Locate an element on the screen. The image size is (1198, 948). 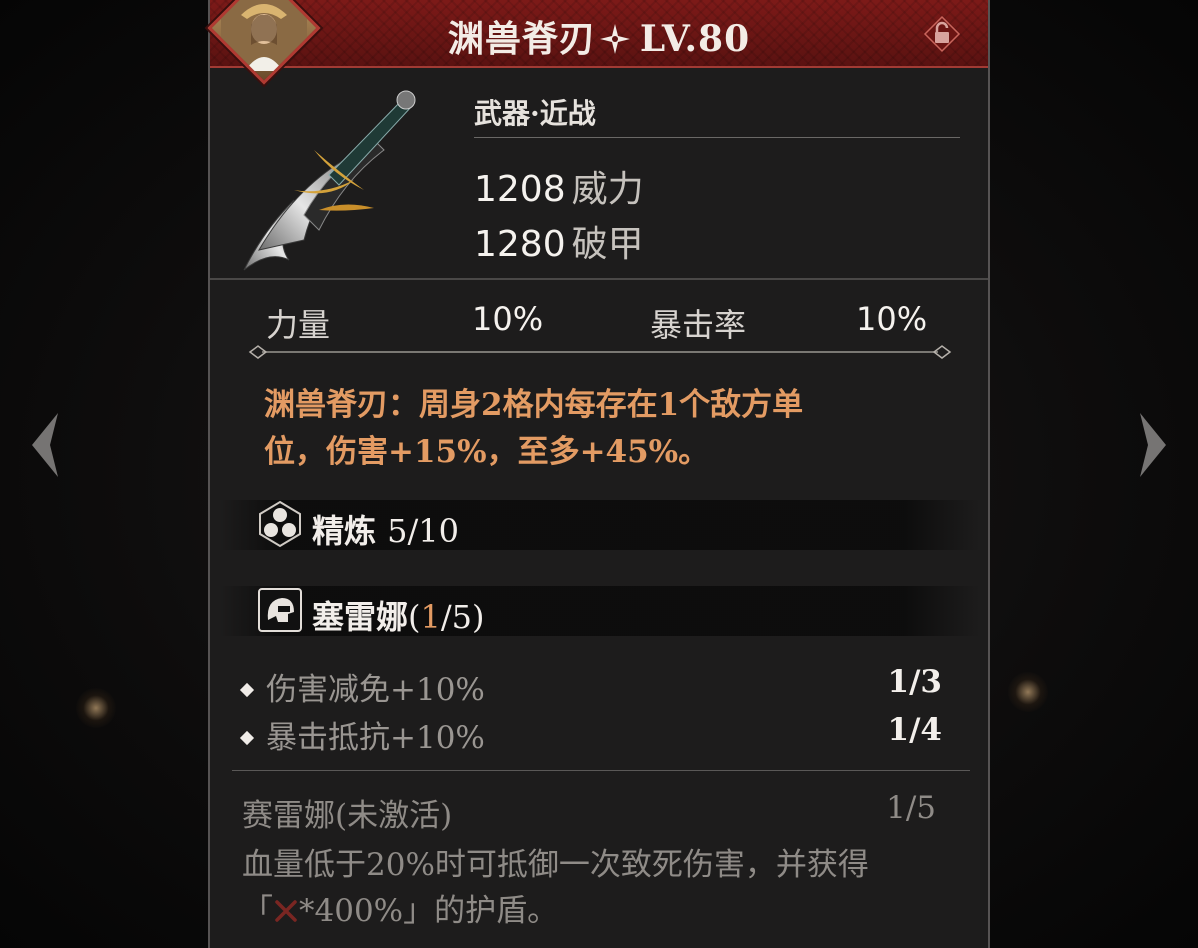
shield-text: *400%」的护盾。 is located at coordinates (429, 911).